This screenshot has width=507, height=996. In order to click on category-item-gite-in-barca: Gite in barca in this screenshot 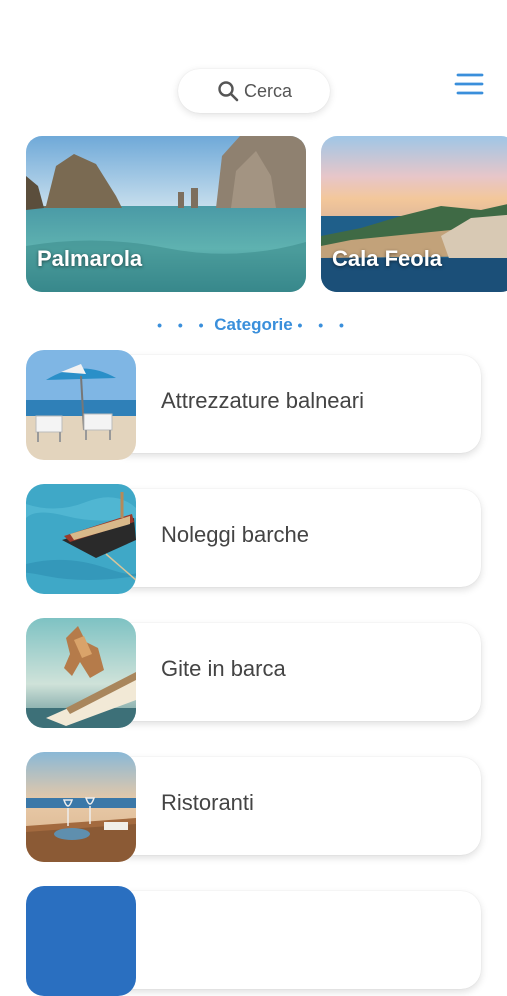, I will do `click(254, 673)`.